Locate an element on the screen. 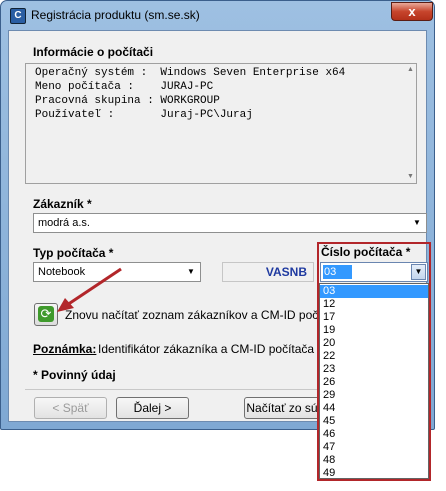 Image resolution: width=446 pixels, height=491 pixels. close-button: x is located at coordinates (412, 11).